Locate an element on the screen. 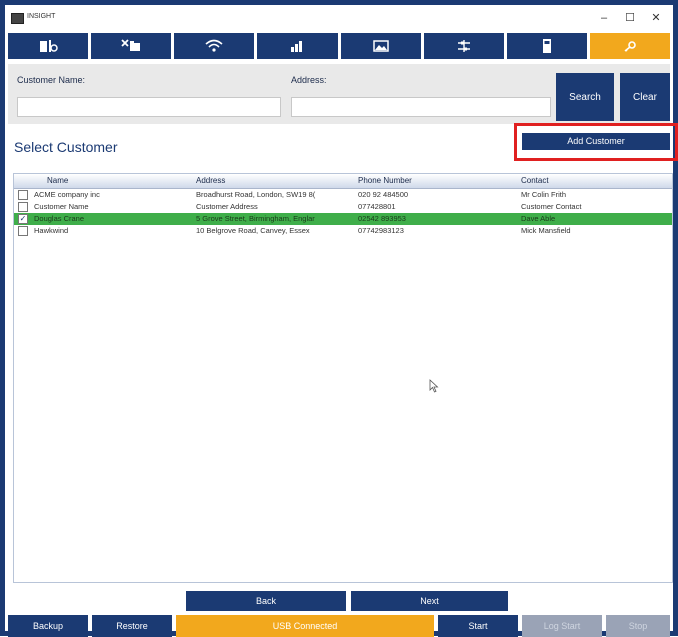  vehicle-search-icon is located at coordinates (49, 46).